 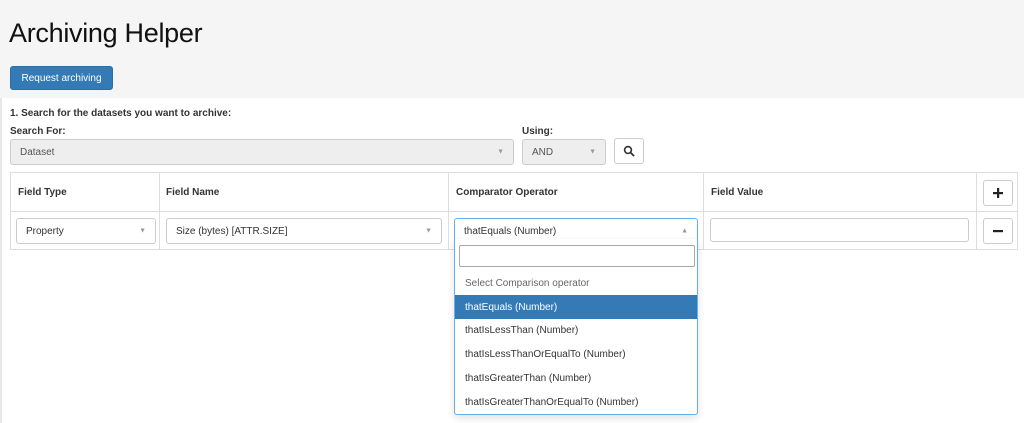 I want to click on using-label: Using:, so click(x=538, y=131).